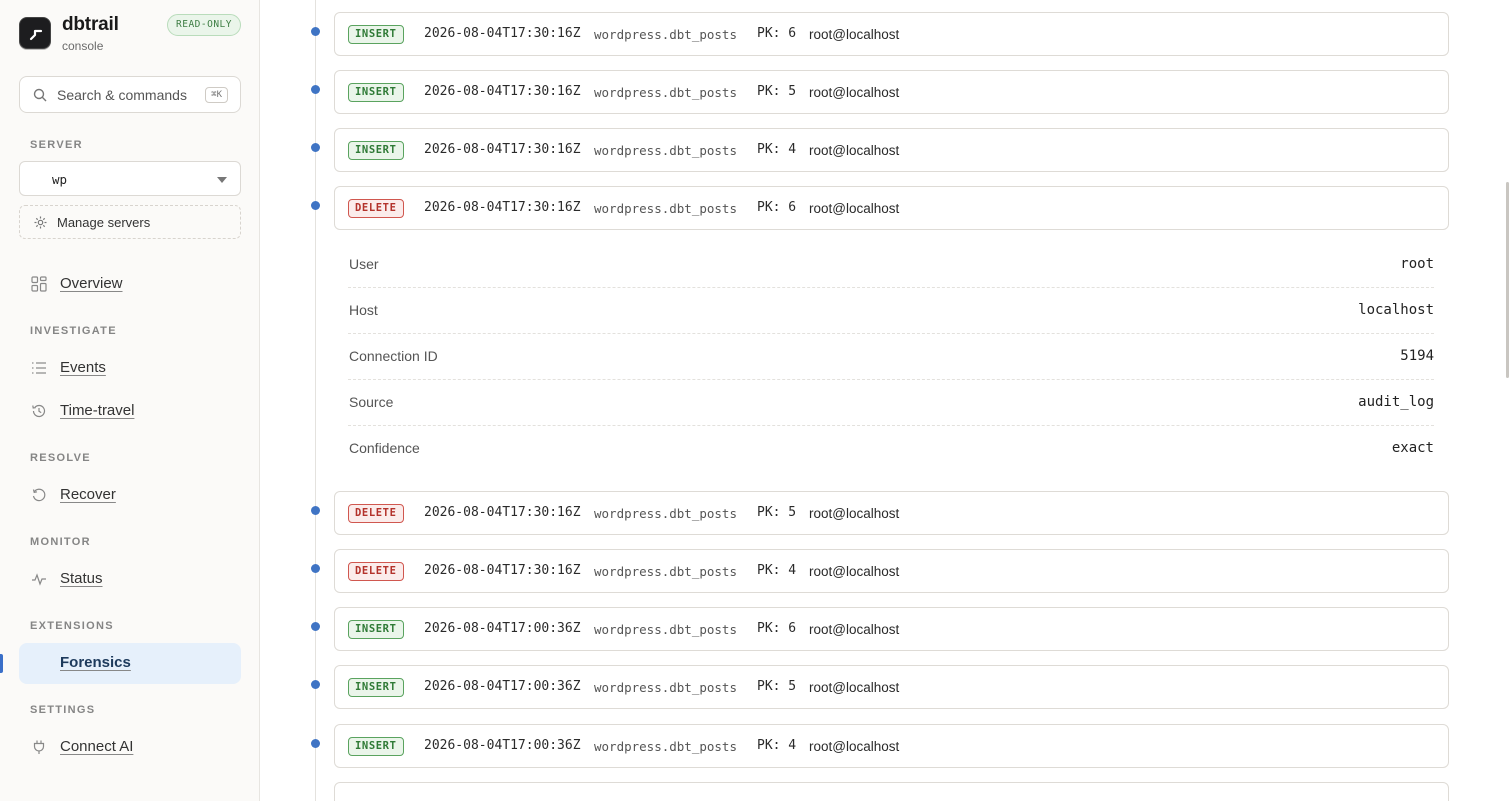  What do you see at coordinates (891, 403) in the screenshot?
I see `detail-row: Source audit_log` at bounding box center [891, 403].